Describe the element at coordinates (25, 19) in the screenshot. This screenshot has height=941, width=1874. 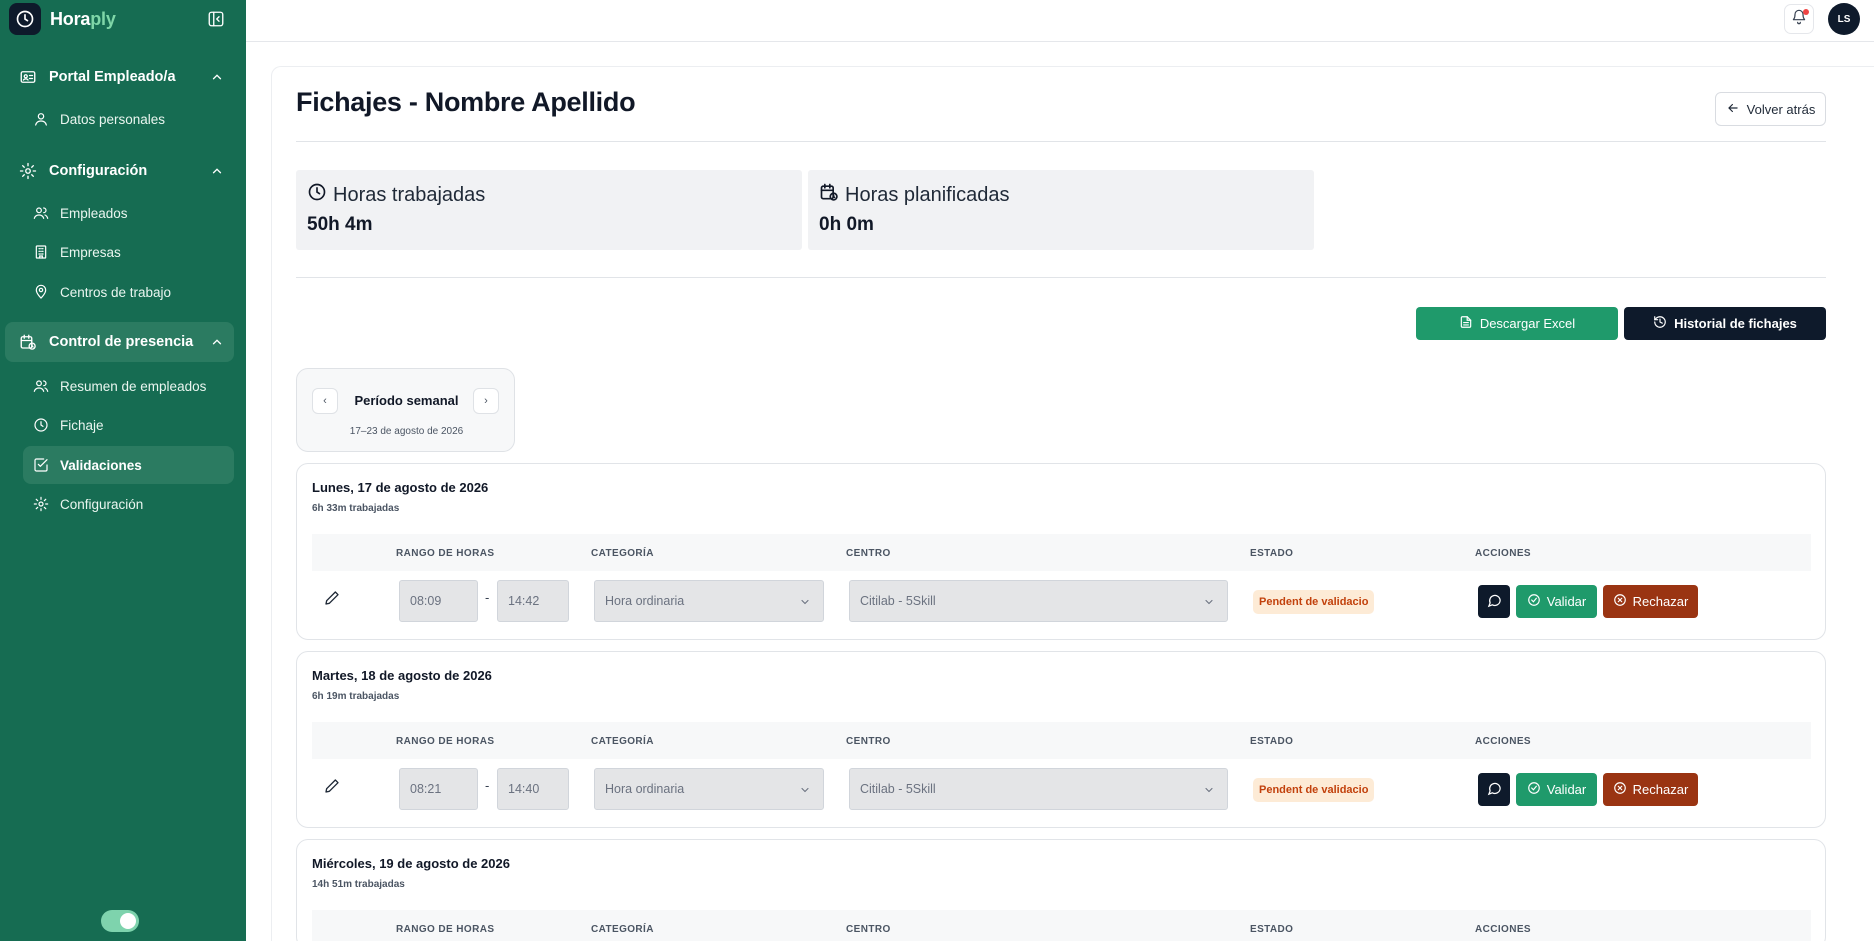
I see `clock-logo-icon` at that location.